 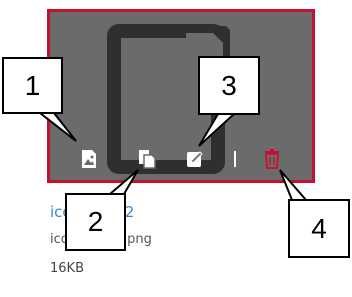 I want to click on file-size: 16KB, so click(x=67, y=268).